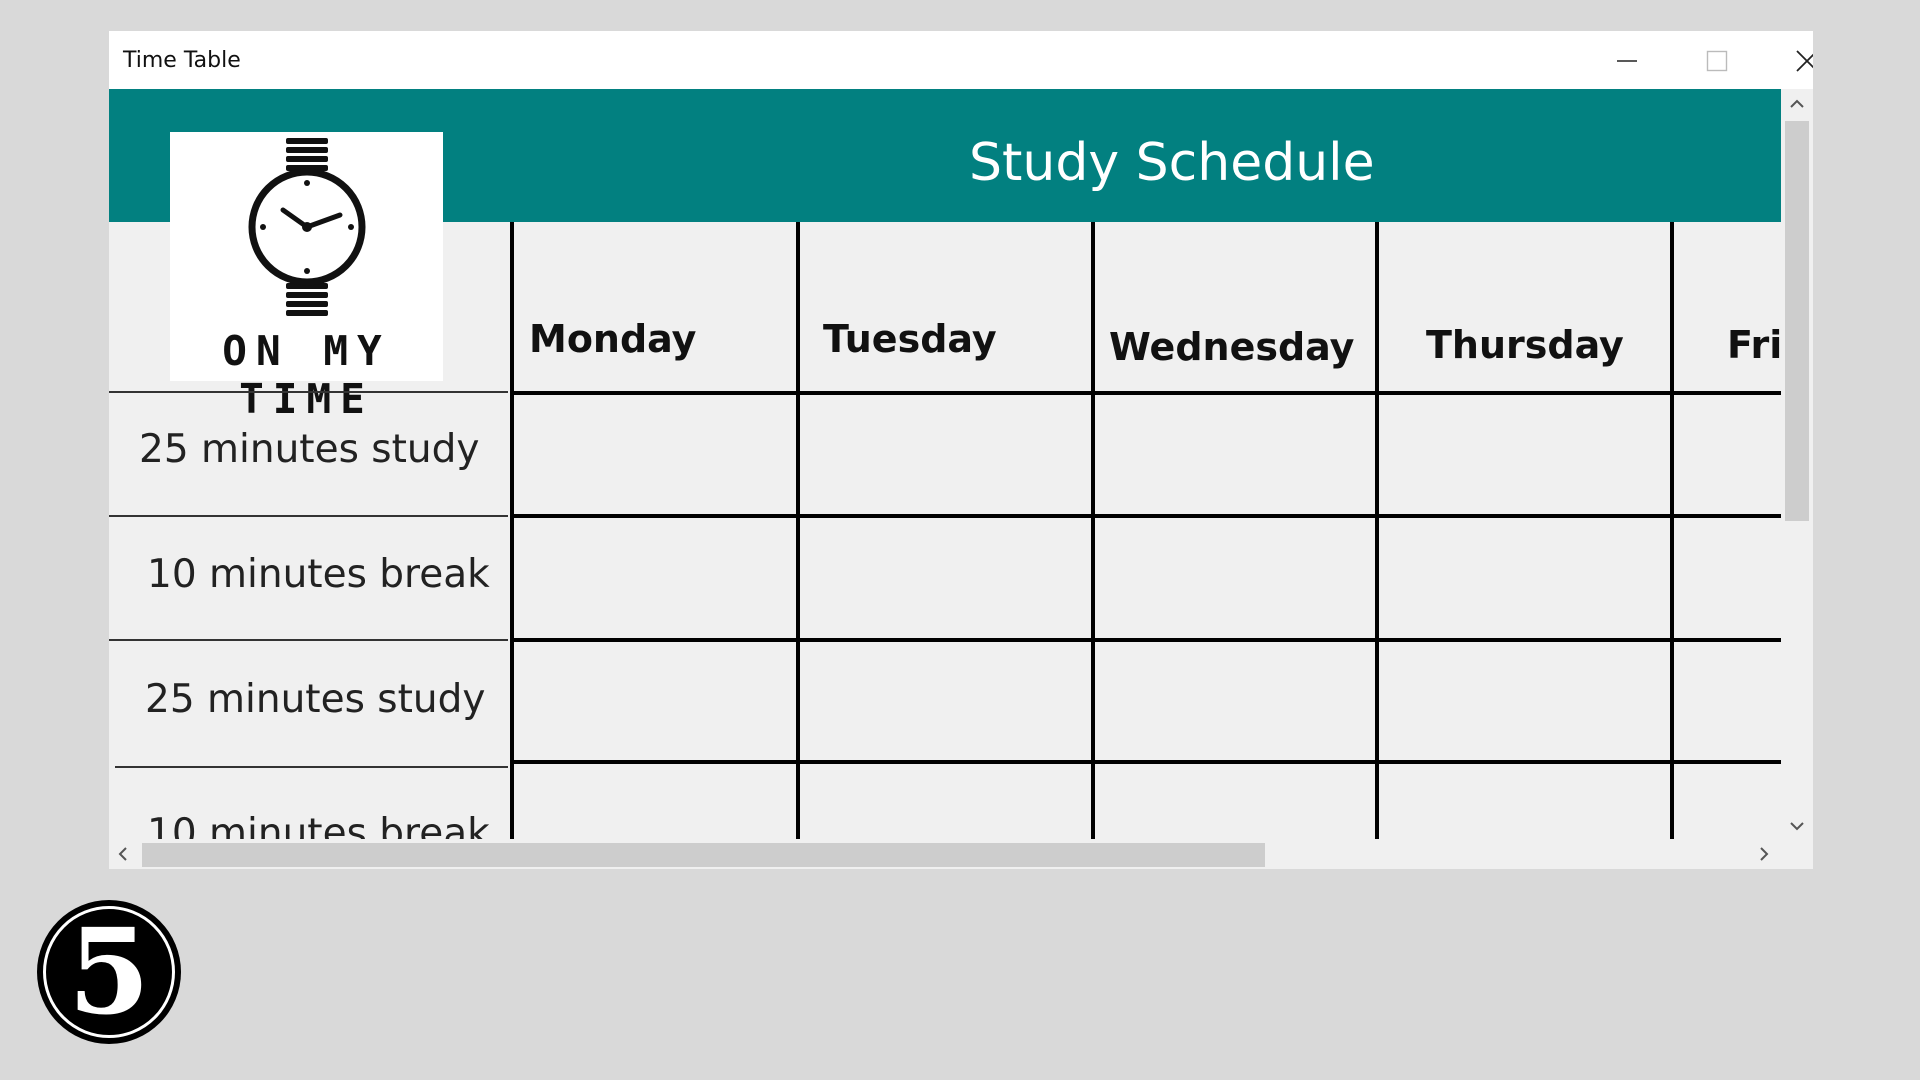 Image resolution: width=1920 pixels, height=1080 pixels. I want to click on horizontal-scroll-thumb, so click(703, 855).